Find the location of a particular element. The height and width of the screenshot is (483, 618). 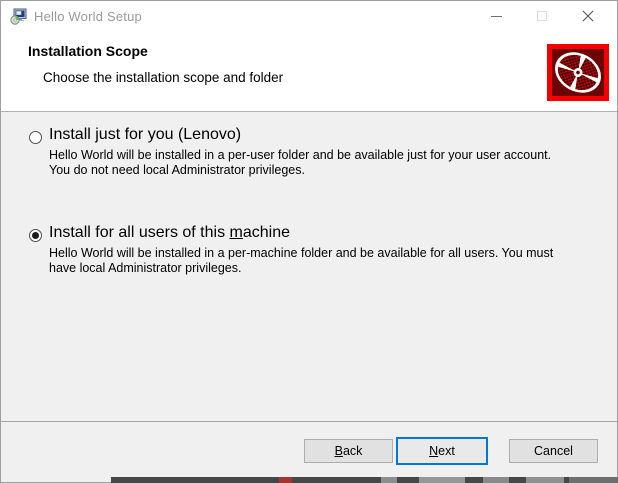

dialog-footer: Back Next Cancel is located at coordinates (309, 449).